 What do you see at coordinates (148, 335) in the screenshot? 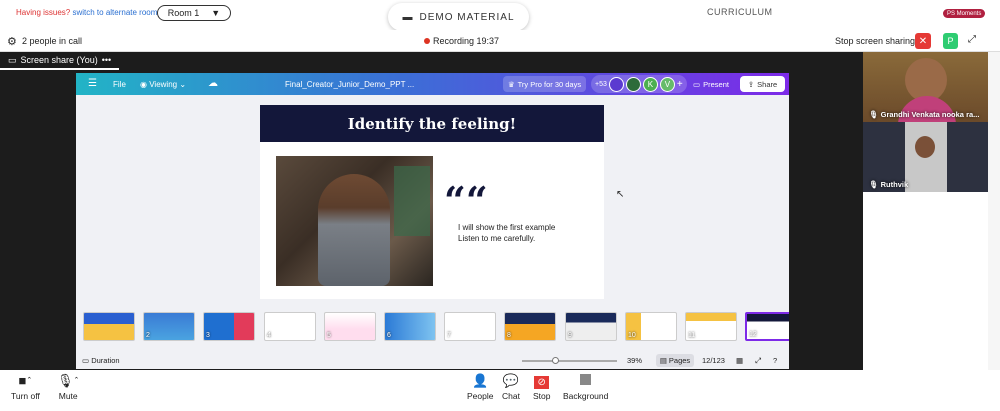
I see `thumbnail-number: 2` at bounding box center [148, 335].